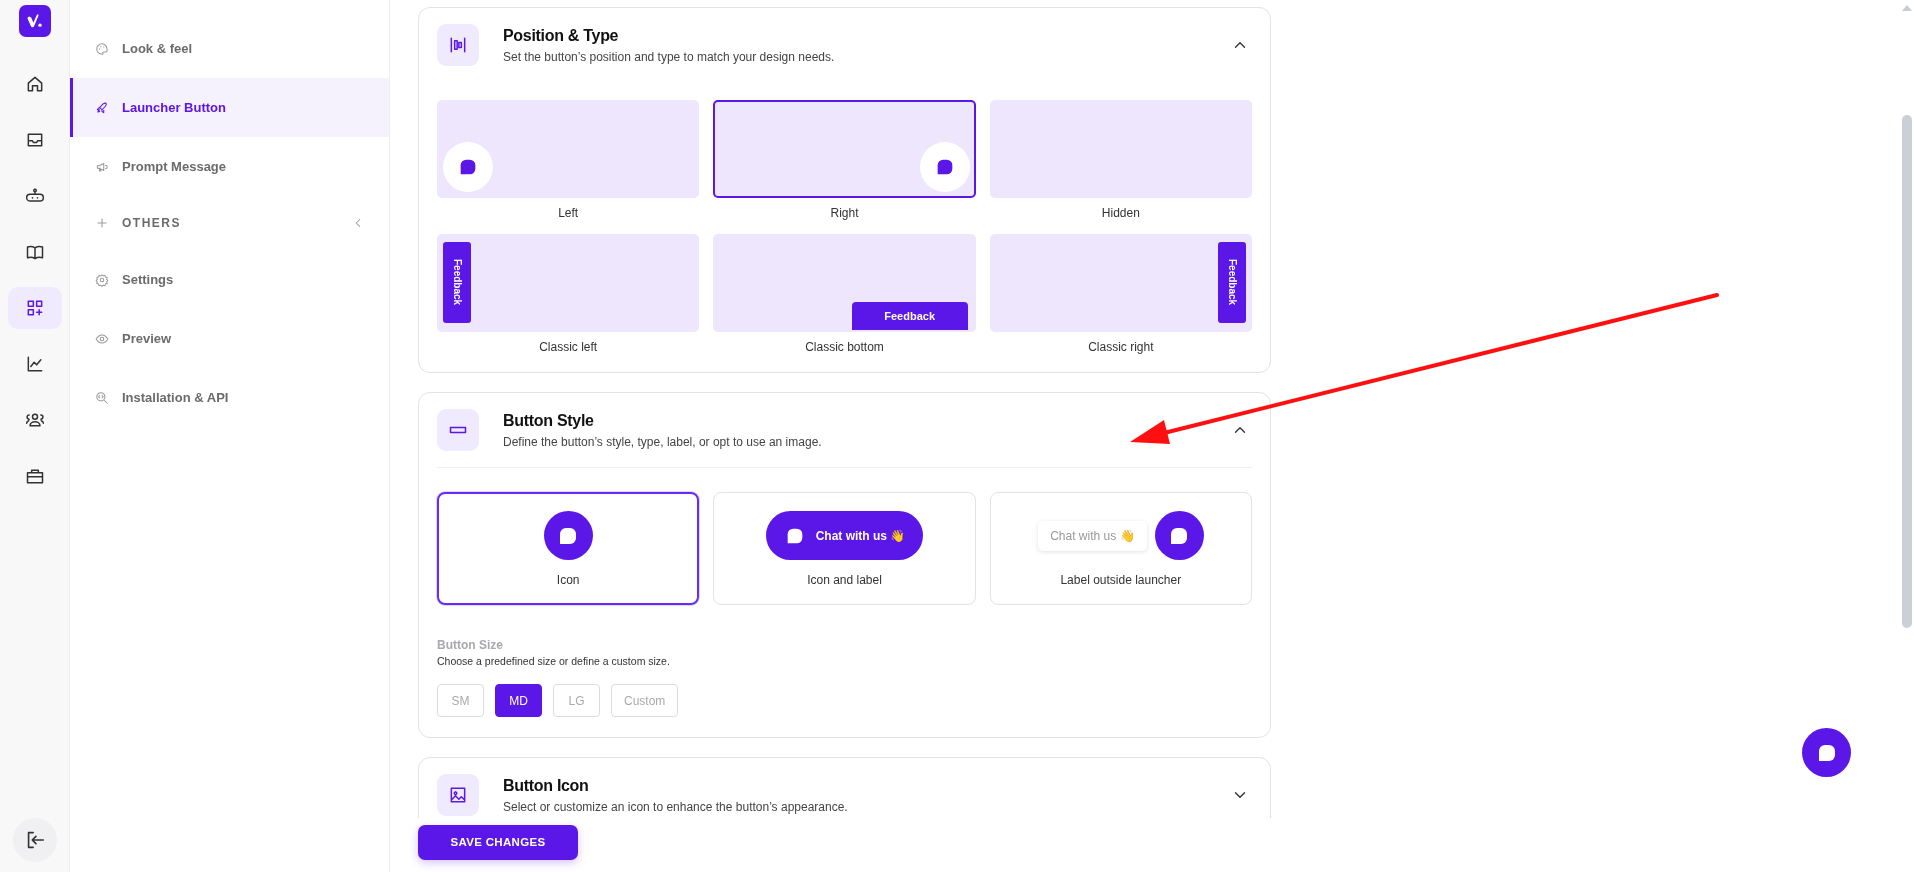  I want to click on gear-icon, so click(102, 279).